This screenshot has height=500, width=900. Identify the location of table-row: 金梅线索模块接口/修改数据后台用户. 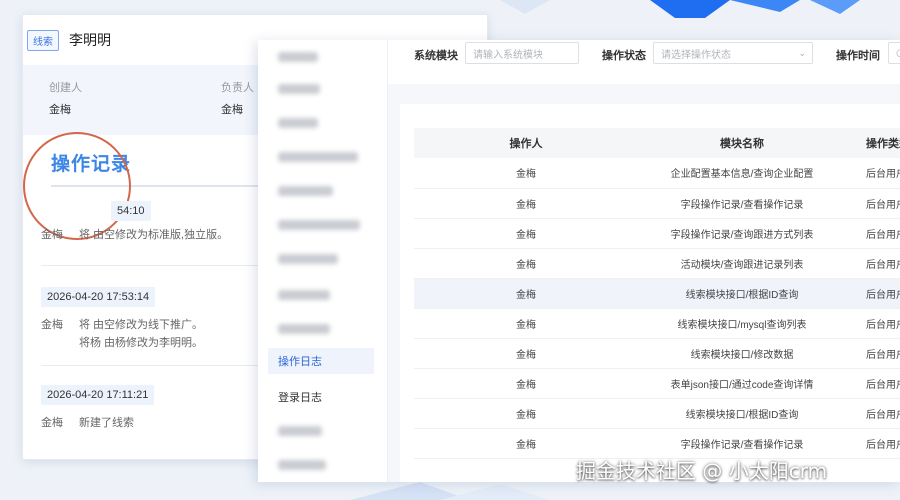
(657, 353).